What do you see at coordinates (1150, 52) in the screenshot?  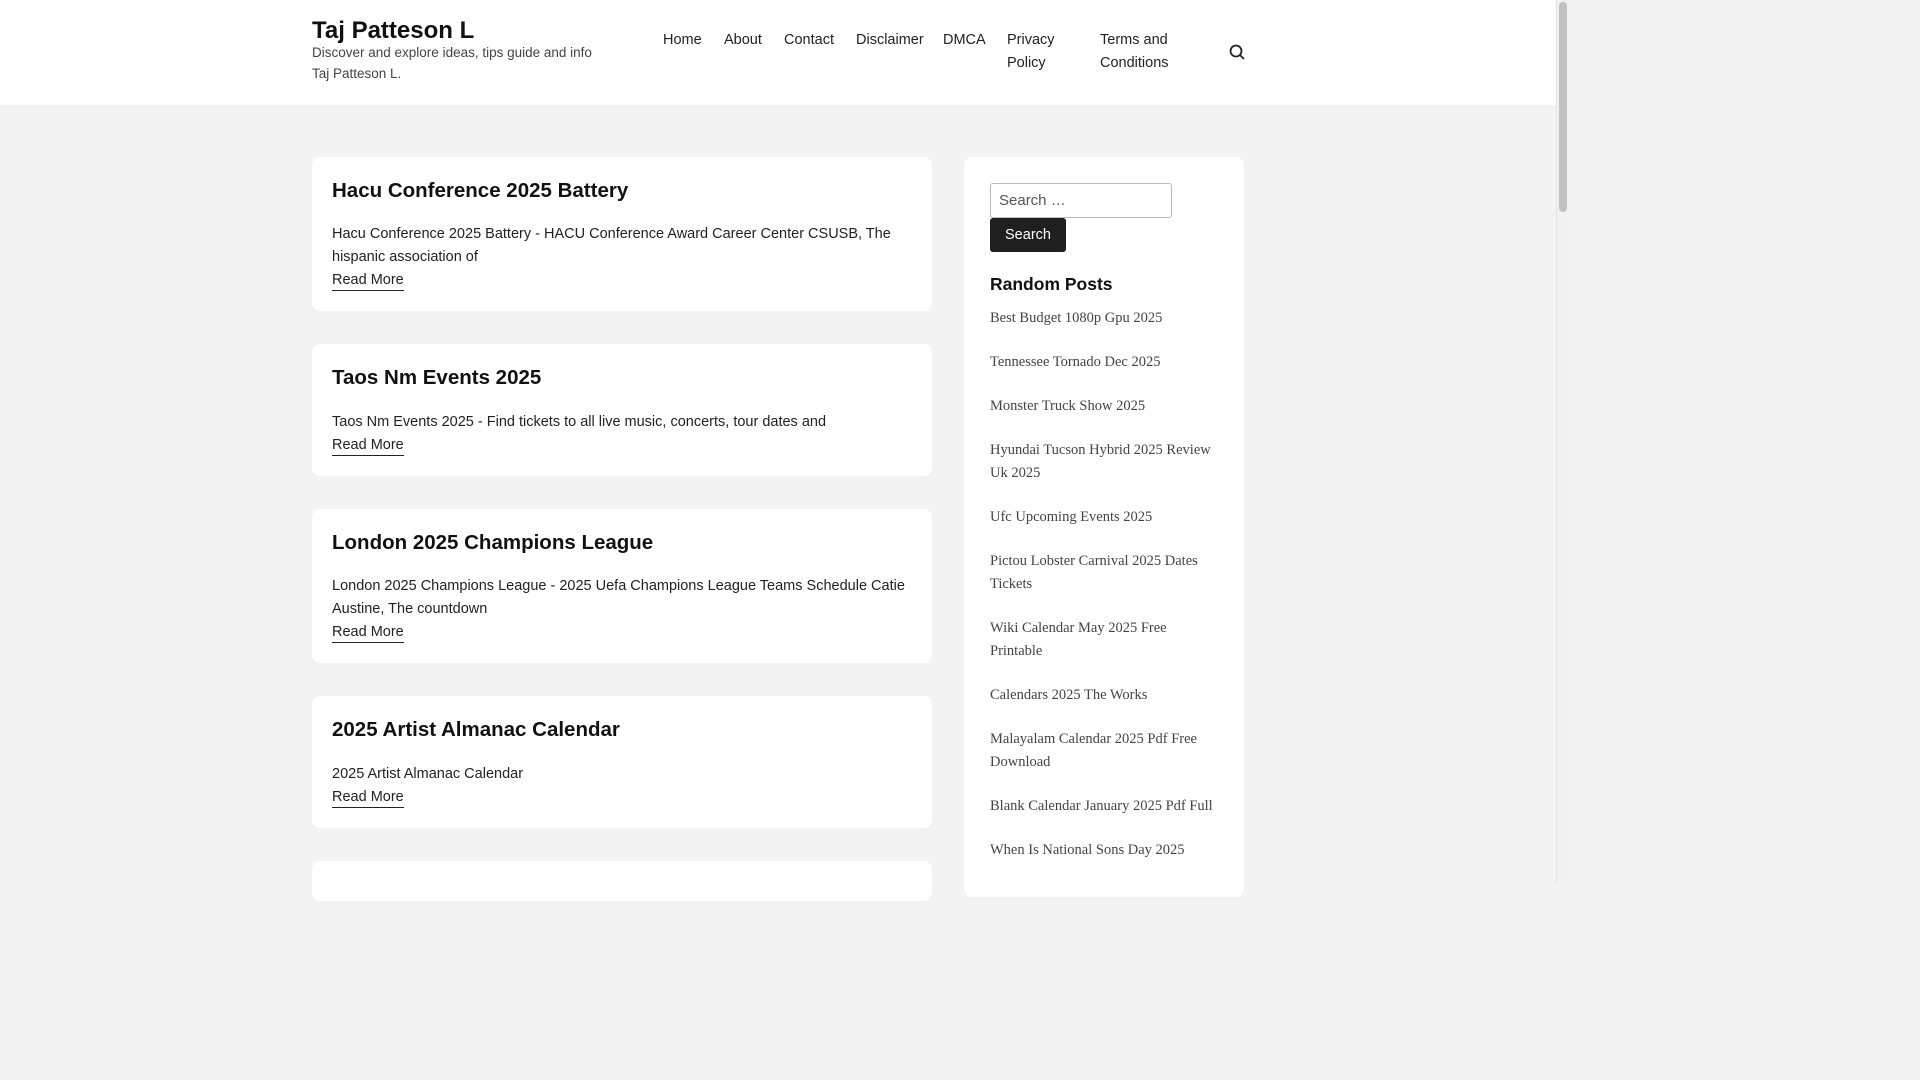 I see `nav-item-terms-and-conditions: Terms and Conditions` at bounding box center [1150, 52].